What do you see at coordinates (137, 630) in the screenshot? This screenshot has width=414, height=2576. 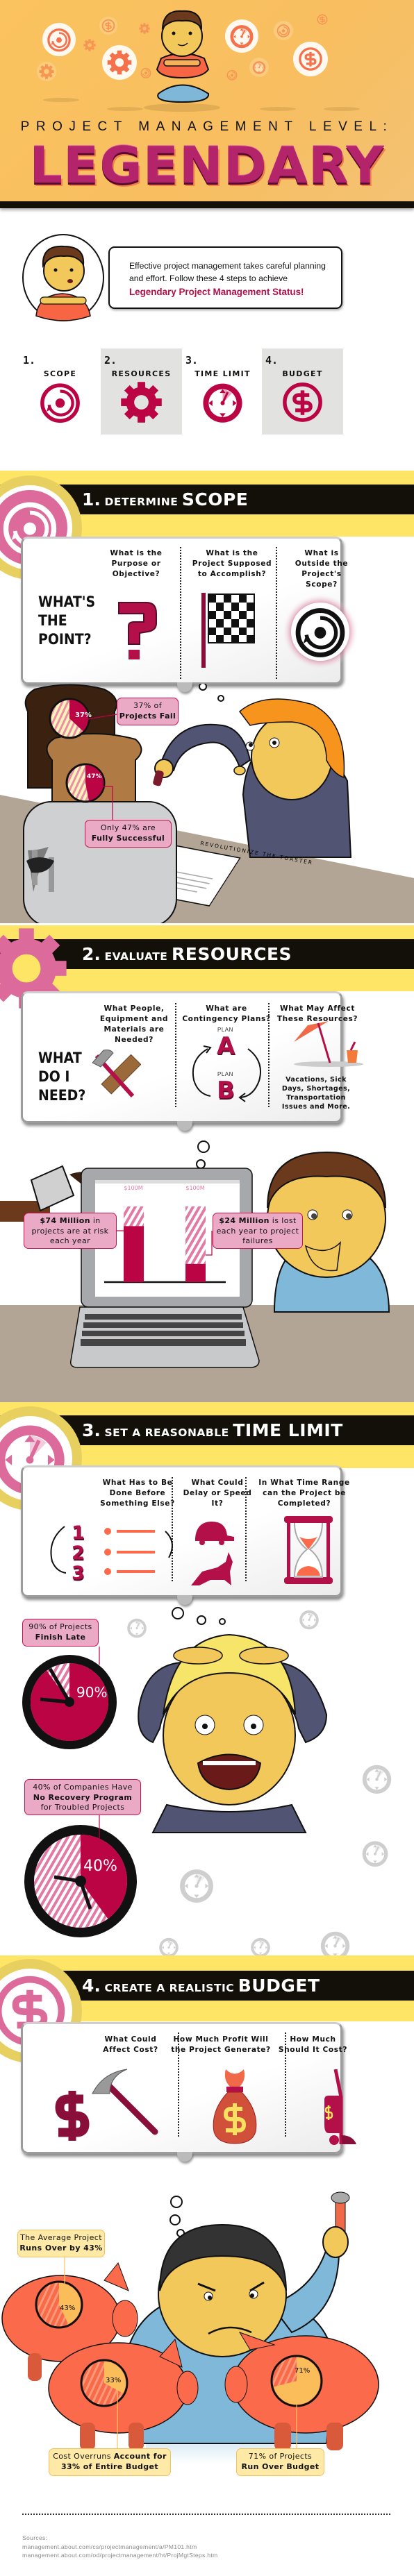 I see `question-mark-icon` at bounding box center [137, 630].